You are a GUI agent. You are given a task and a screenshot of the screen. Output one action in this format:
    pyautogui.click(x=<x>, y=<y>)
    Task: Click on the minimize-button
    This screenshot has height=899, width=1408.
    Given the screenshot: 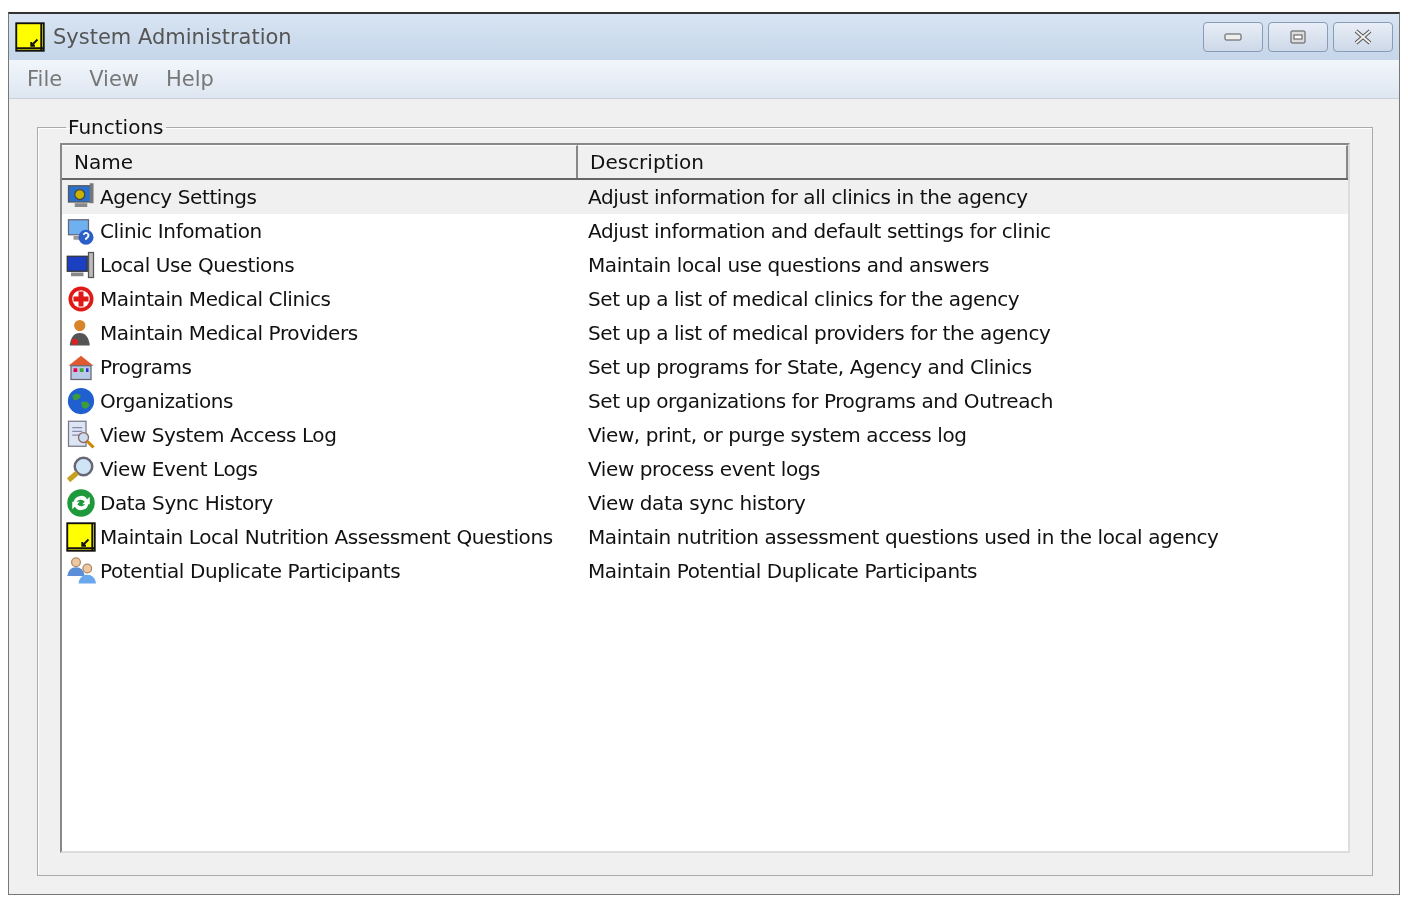 What is the action you would take?
    pyautogui.click(x=1233, y=37)
    